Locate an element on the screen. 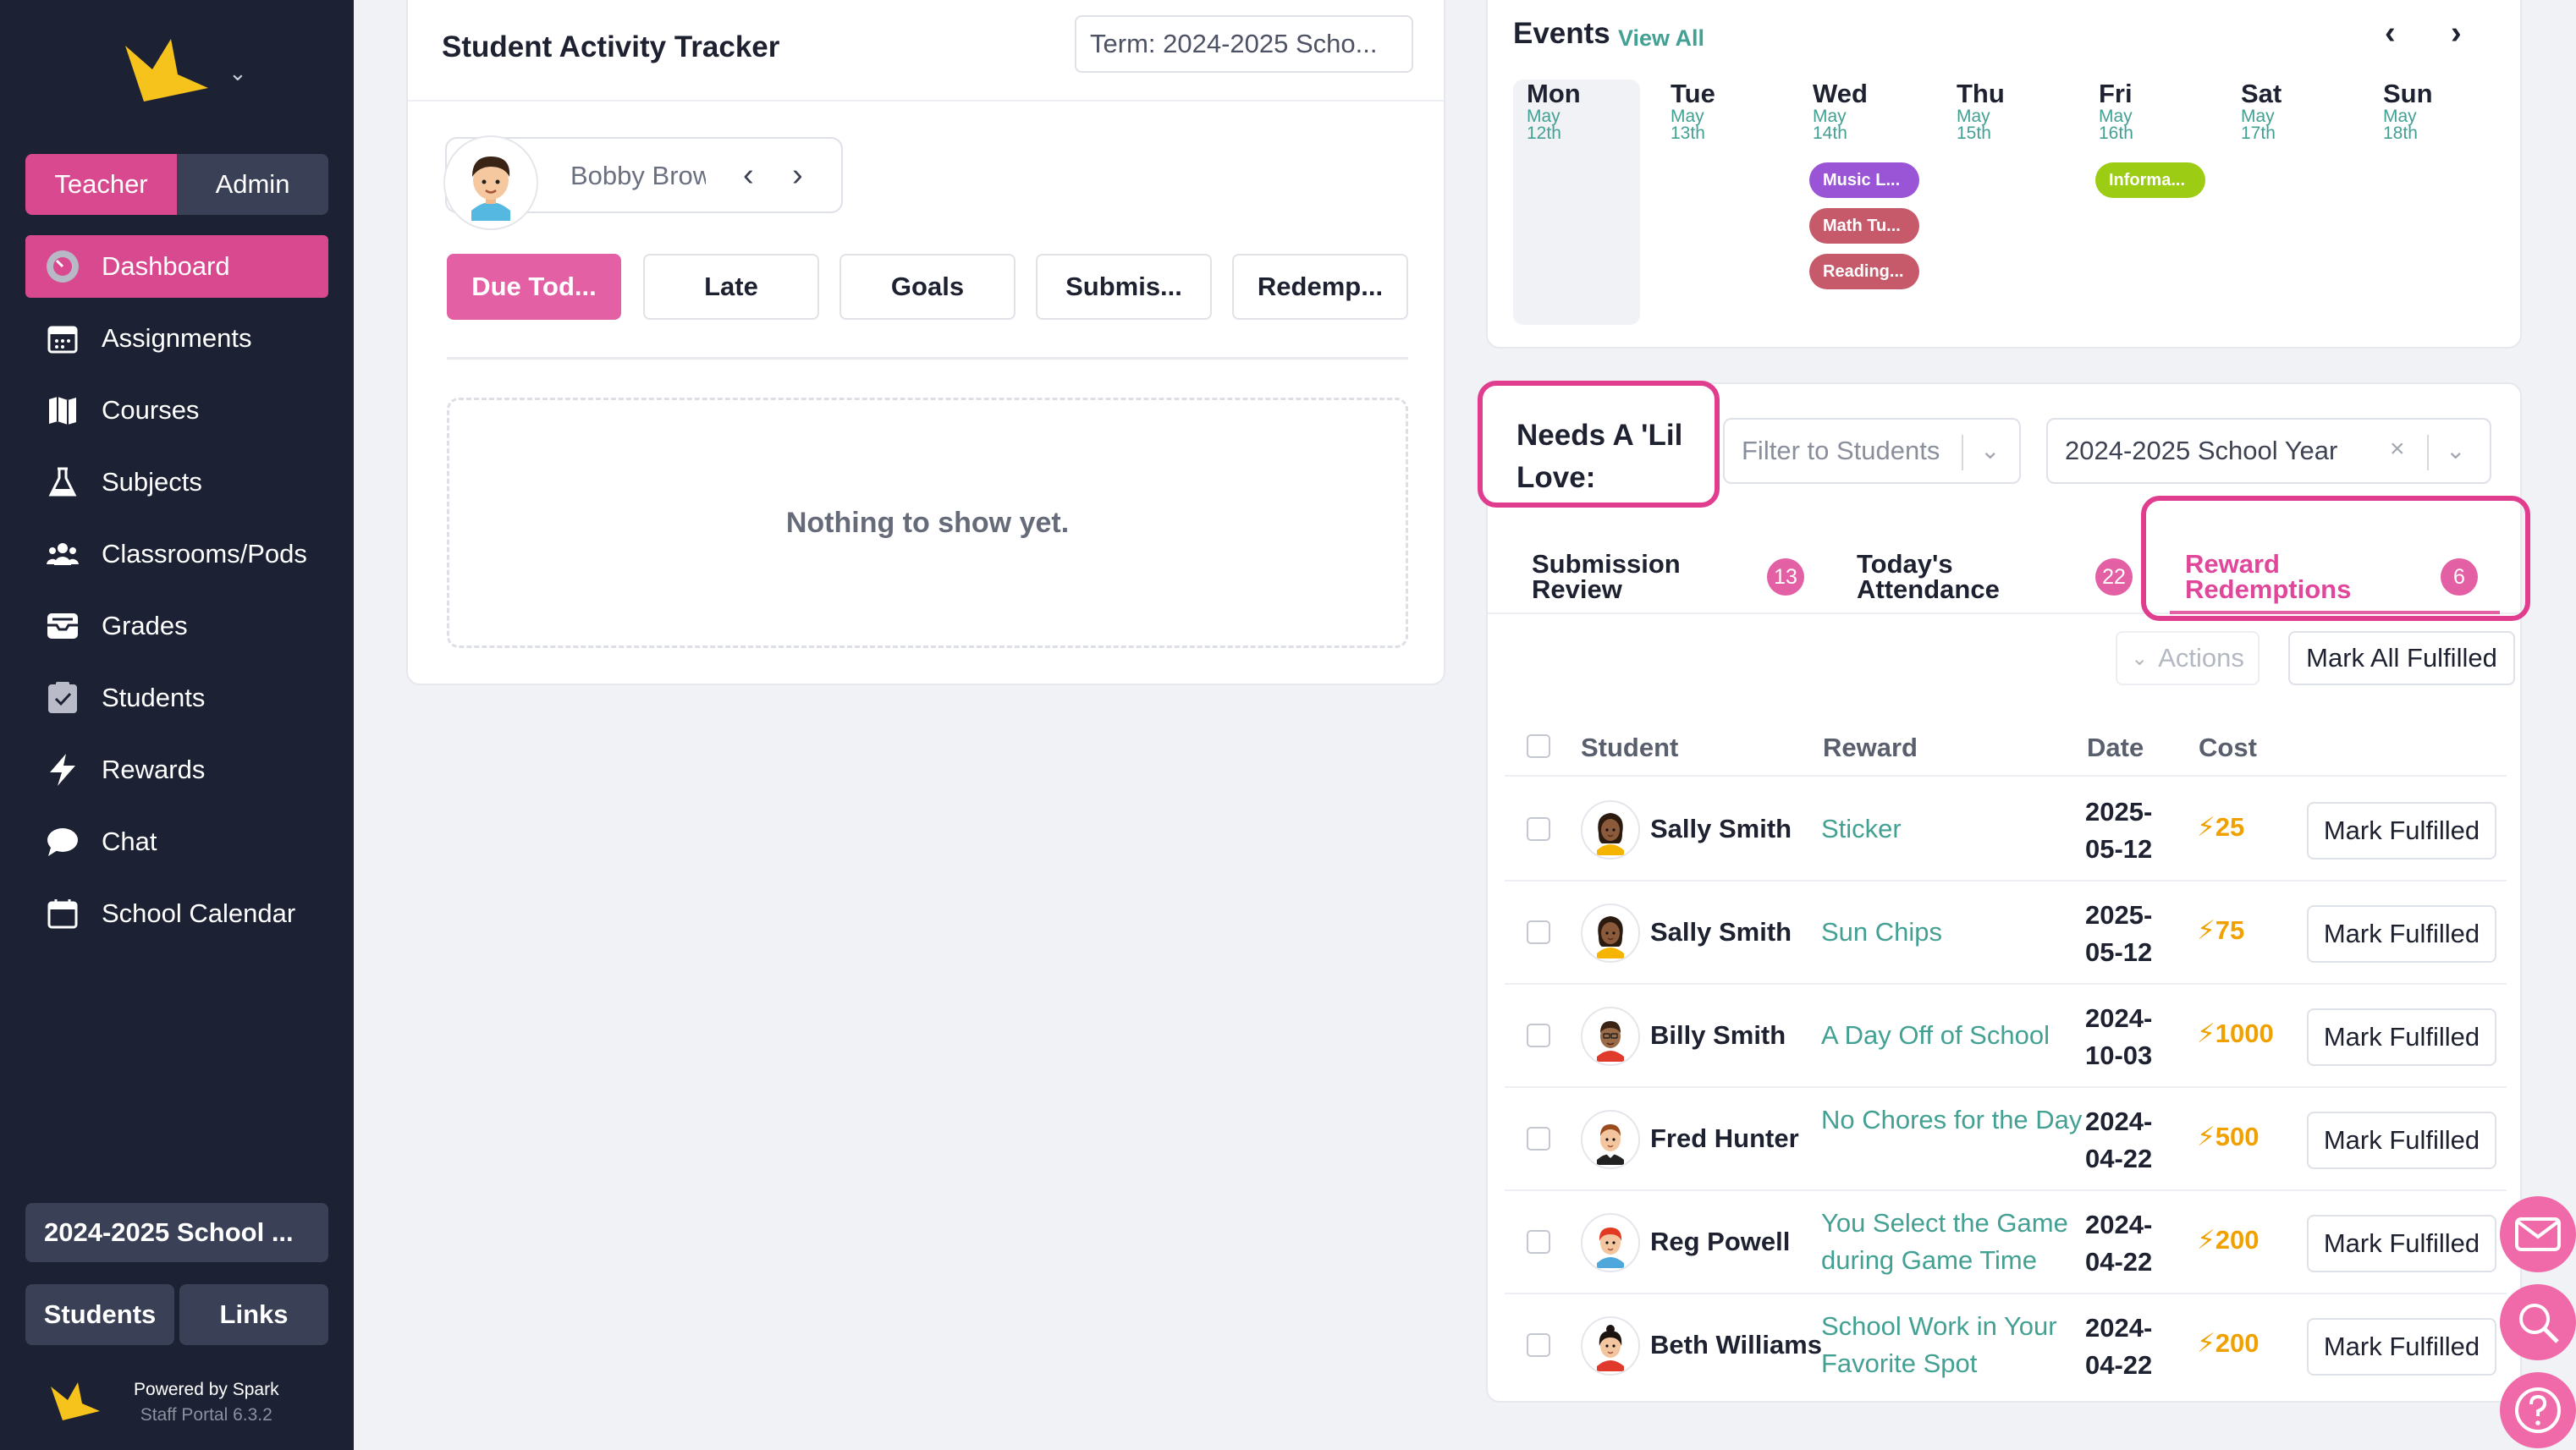  day-column: Tue May 13th is located at coordinates (1720, 202).